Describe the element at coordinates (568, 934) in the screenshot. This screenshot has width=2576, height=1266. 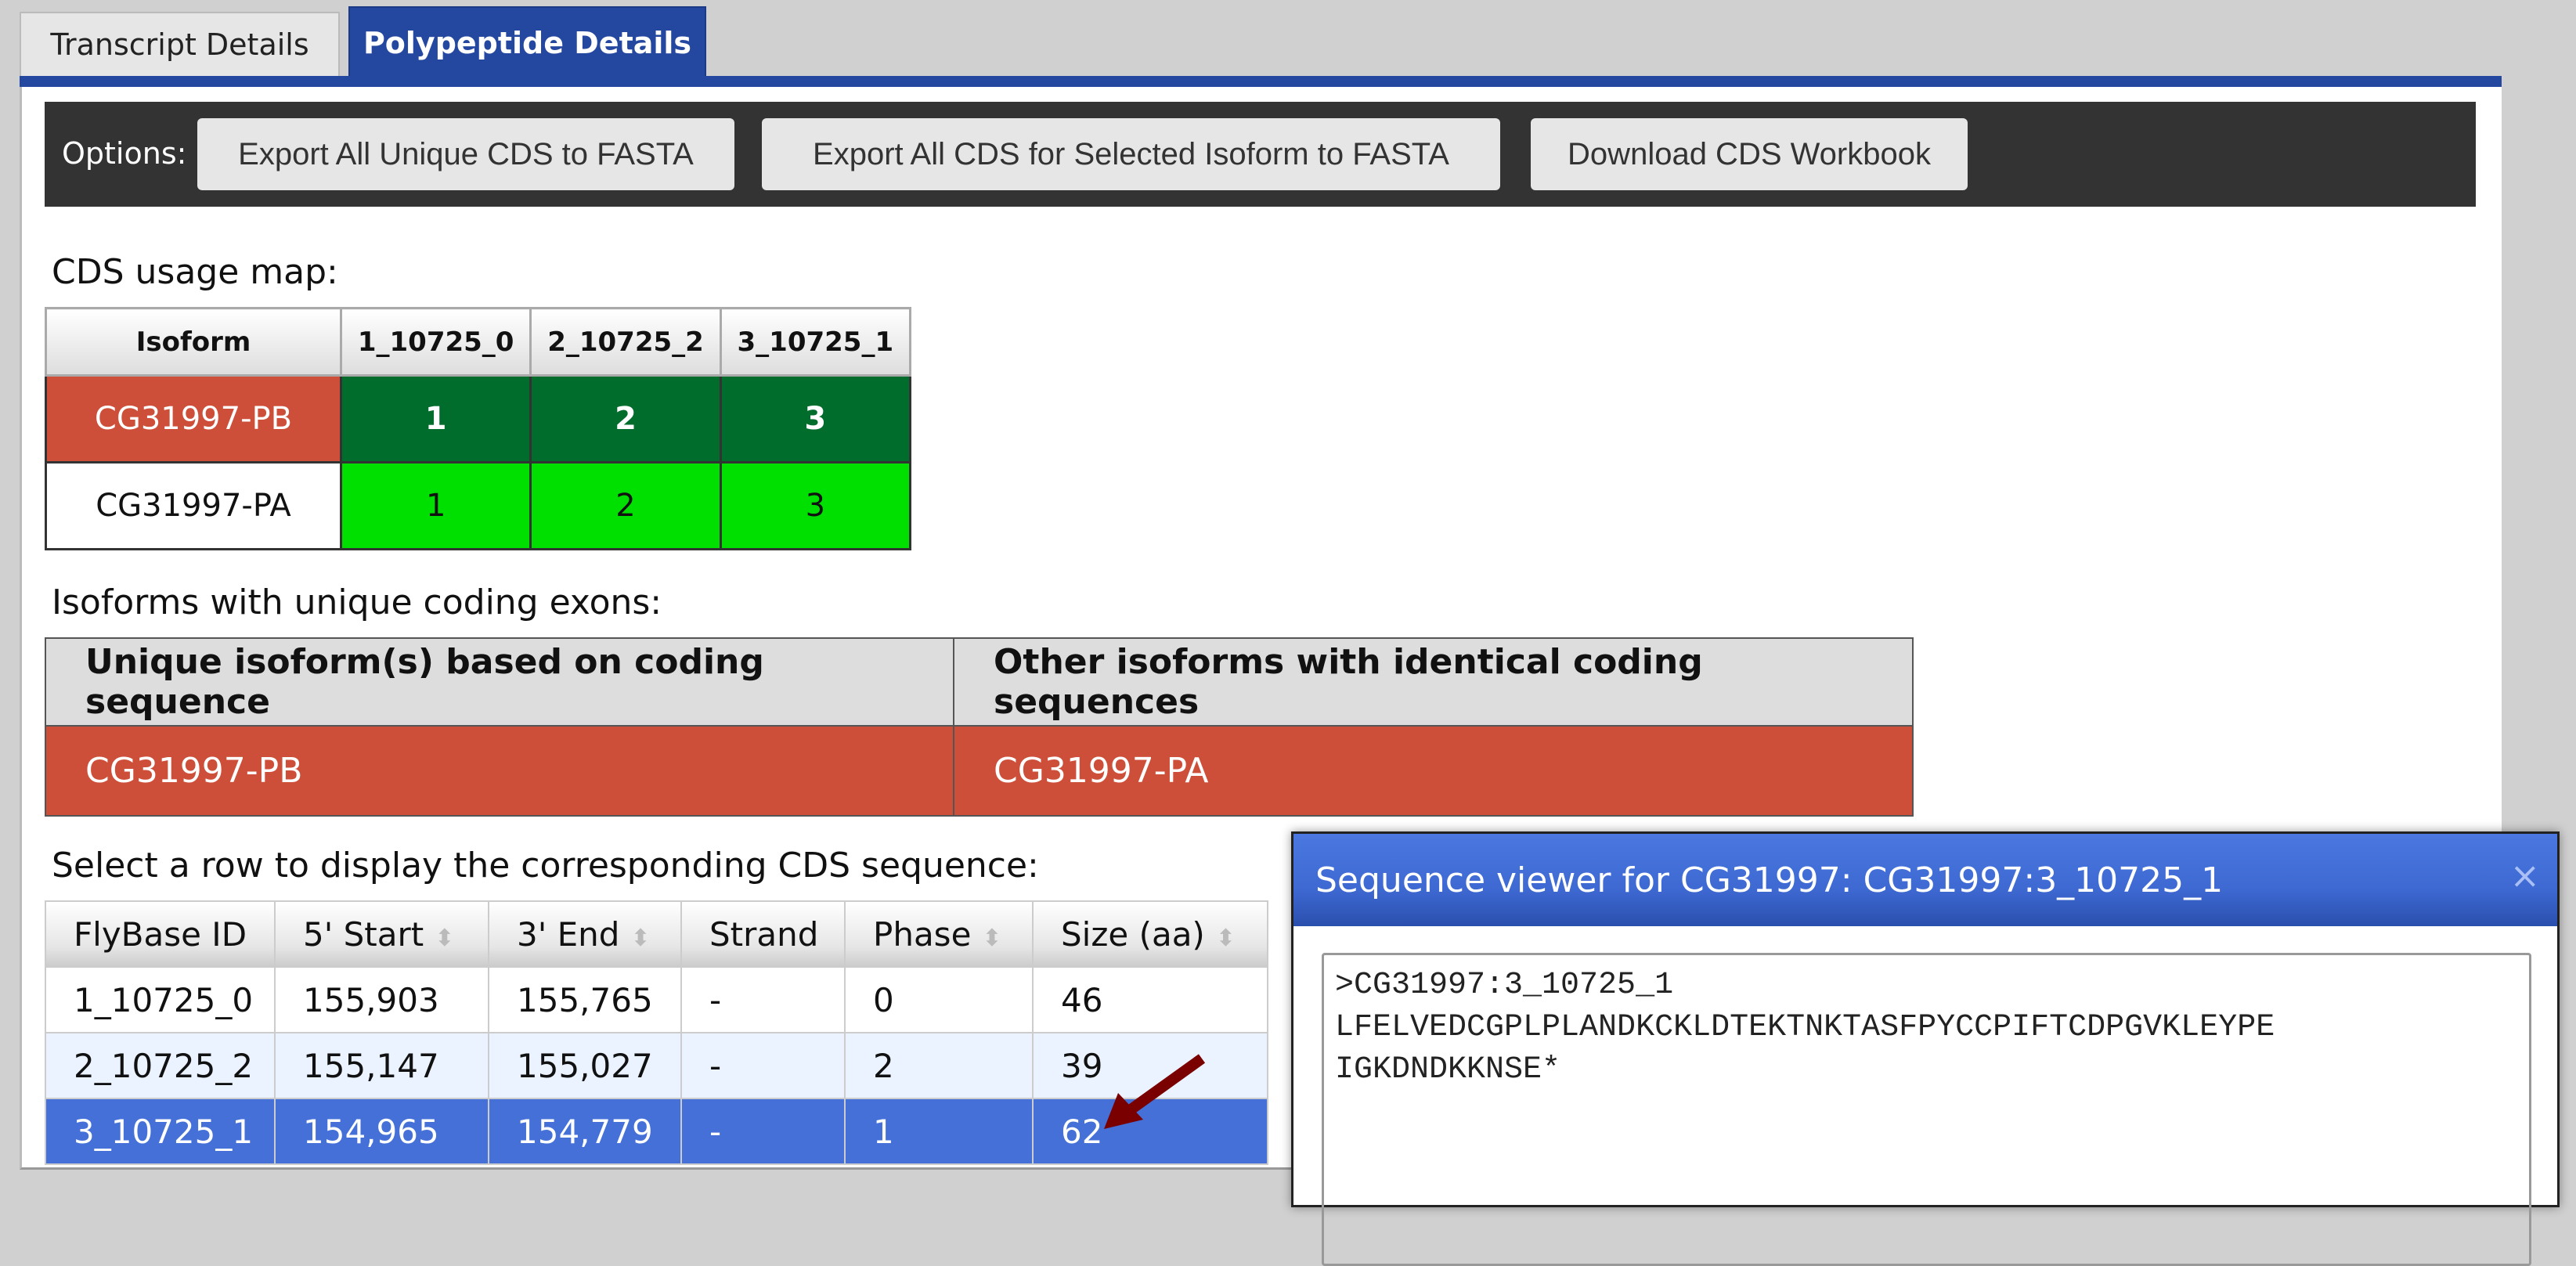
I see `header-label: 3' End` at that location.